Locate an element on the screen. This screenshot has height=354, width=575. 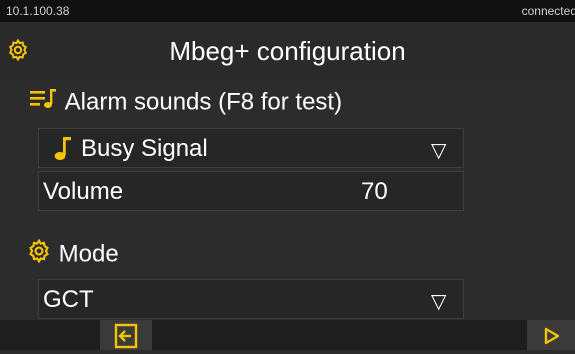
page-title: Mbeg+ configuration is located at coordinates (287, 51).